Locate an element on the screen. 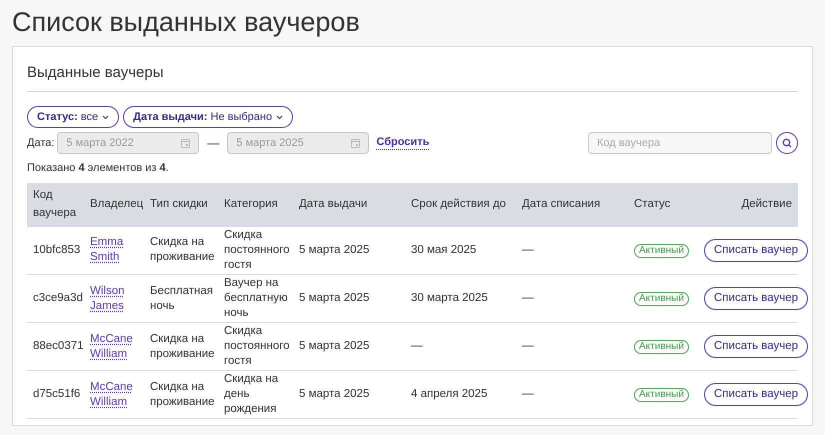 Image resolution: width=825 pixels, height=435 pixels. card-title: Выданные ваучеры is located at coordinates (95, 72).